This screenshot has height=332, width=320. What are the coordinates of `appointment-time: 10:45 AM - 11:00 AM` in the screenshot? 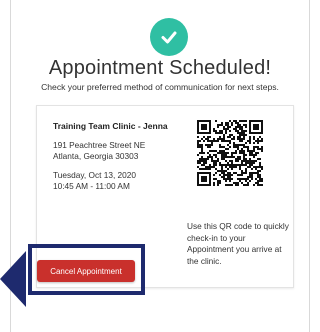 It's located at (91, 186).